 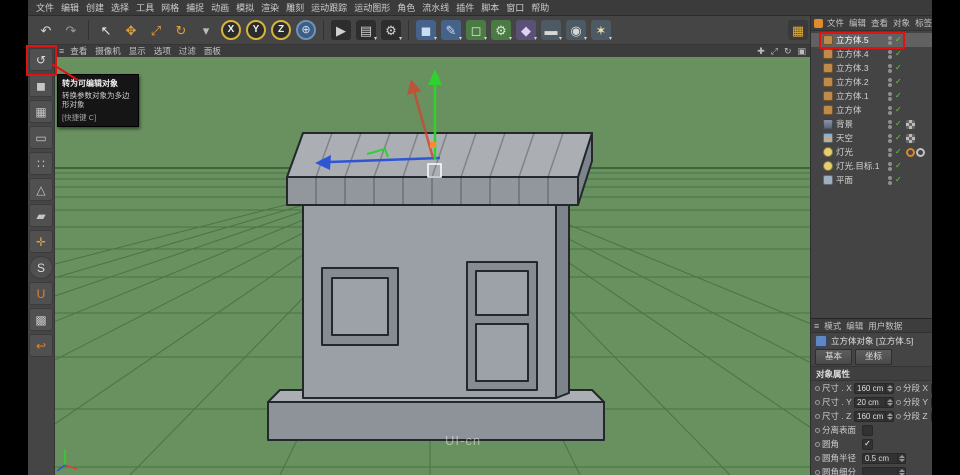 I want to click on rotate-tool-icon: ↻, so click(x=181, y=30).